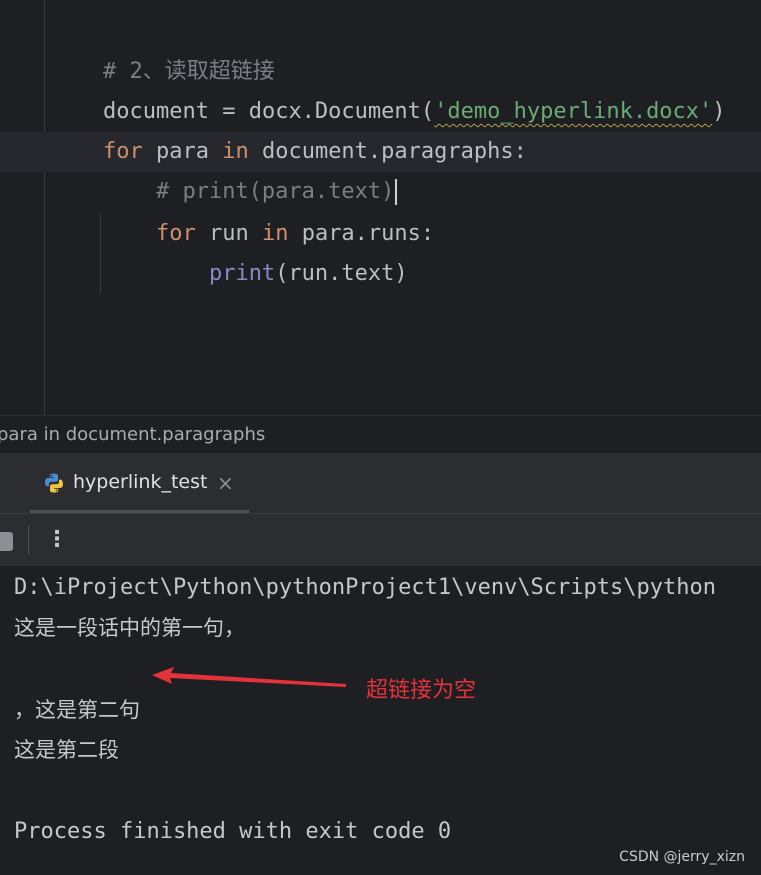 Image resolution: width=761 pixels, height=875 pixels. What do you see at coordinates (162, 48) in the screenshot?
I see `code-line-1: # 2、读取超链接` at bounding box center [162, 48].